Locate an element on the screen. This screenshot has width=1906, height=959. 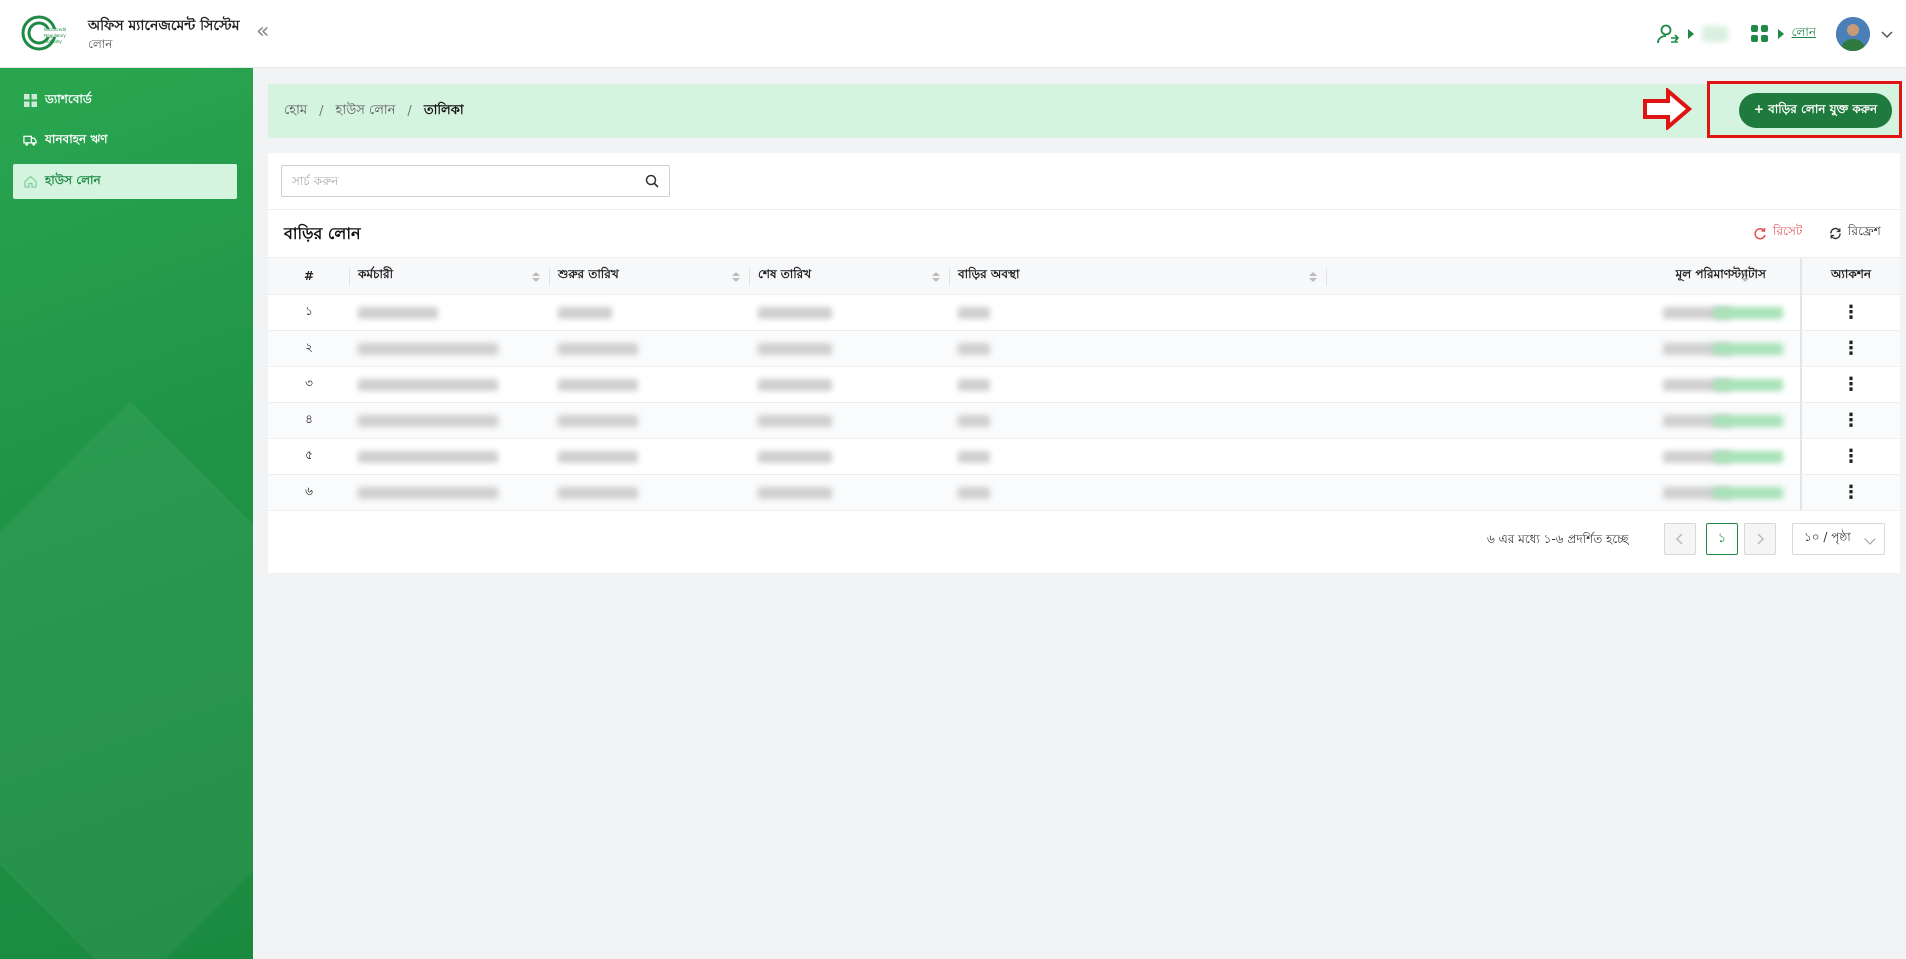
table-row: ৪ ⋮ is located at coordinates (1084, 421).